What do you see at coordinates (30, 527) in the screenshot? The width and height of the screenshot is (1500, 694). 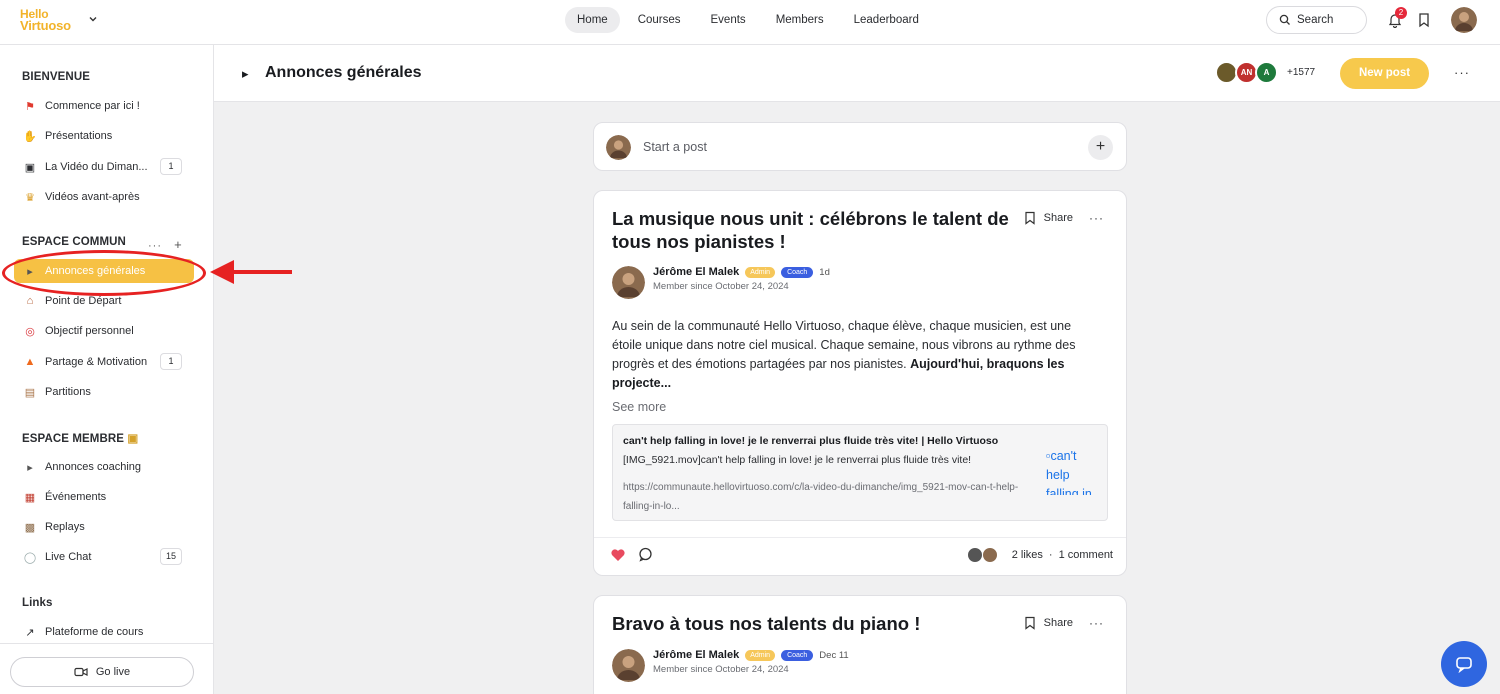 I see `film-icon: ▩` at bounding box center [30, 527].